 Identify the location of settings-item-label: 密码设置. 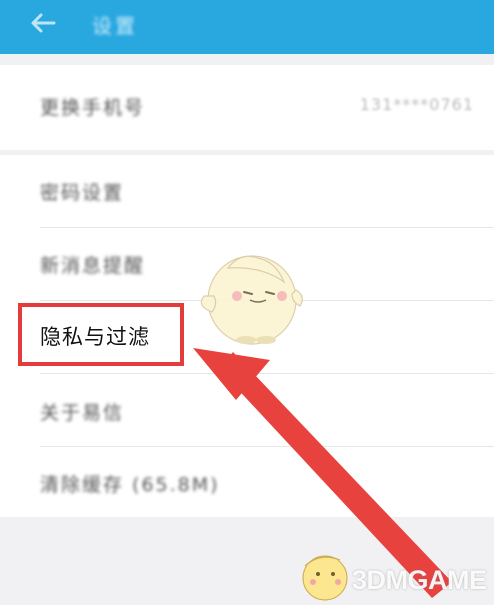
(82, 193).